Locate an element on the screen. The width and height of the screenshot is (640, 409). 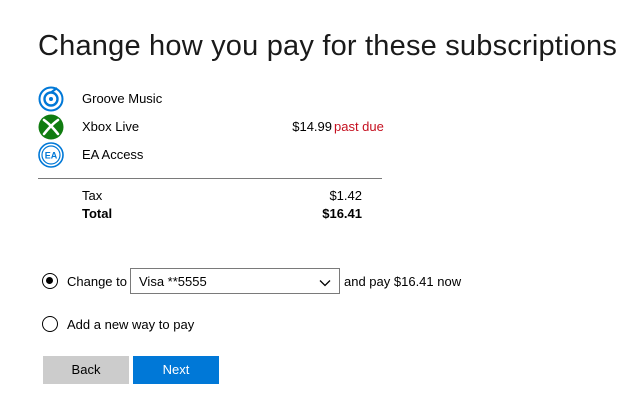
ea-access-icon: EA is located at coordinates (51, 155).